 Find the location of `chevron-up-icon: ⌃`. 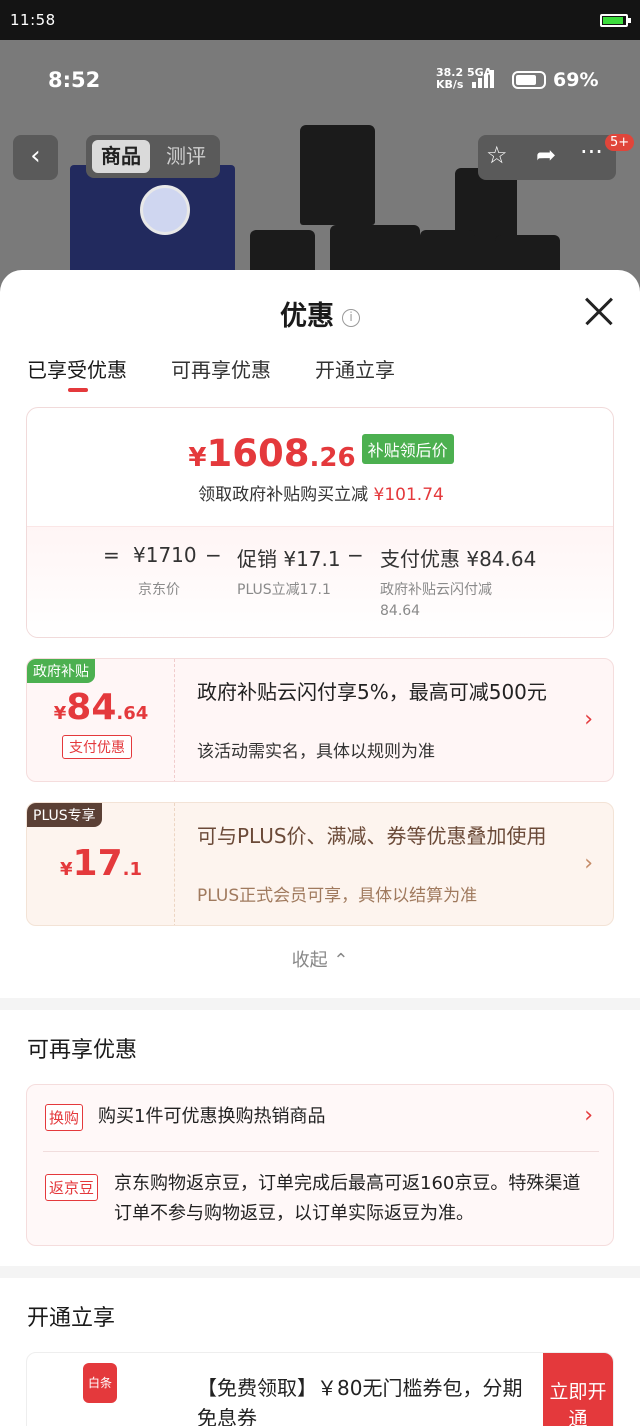

chevron-up-icon: ⌃ is located at coordinates (341, 960).